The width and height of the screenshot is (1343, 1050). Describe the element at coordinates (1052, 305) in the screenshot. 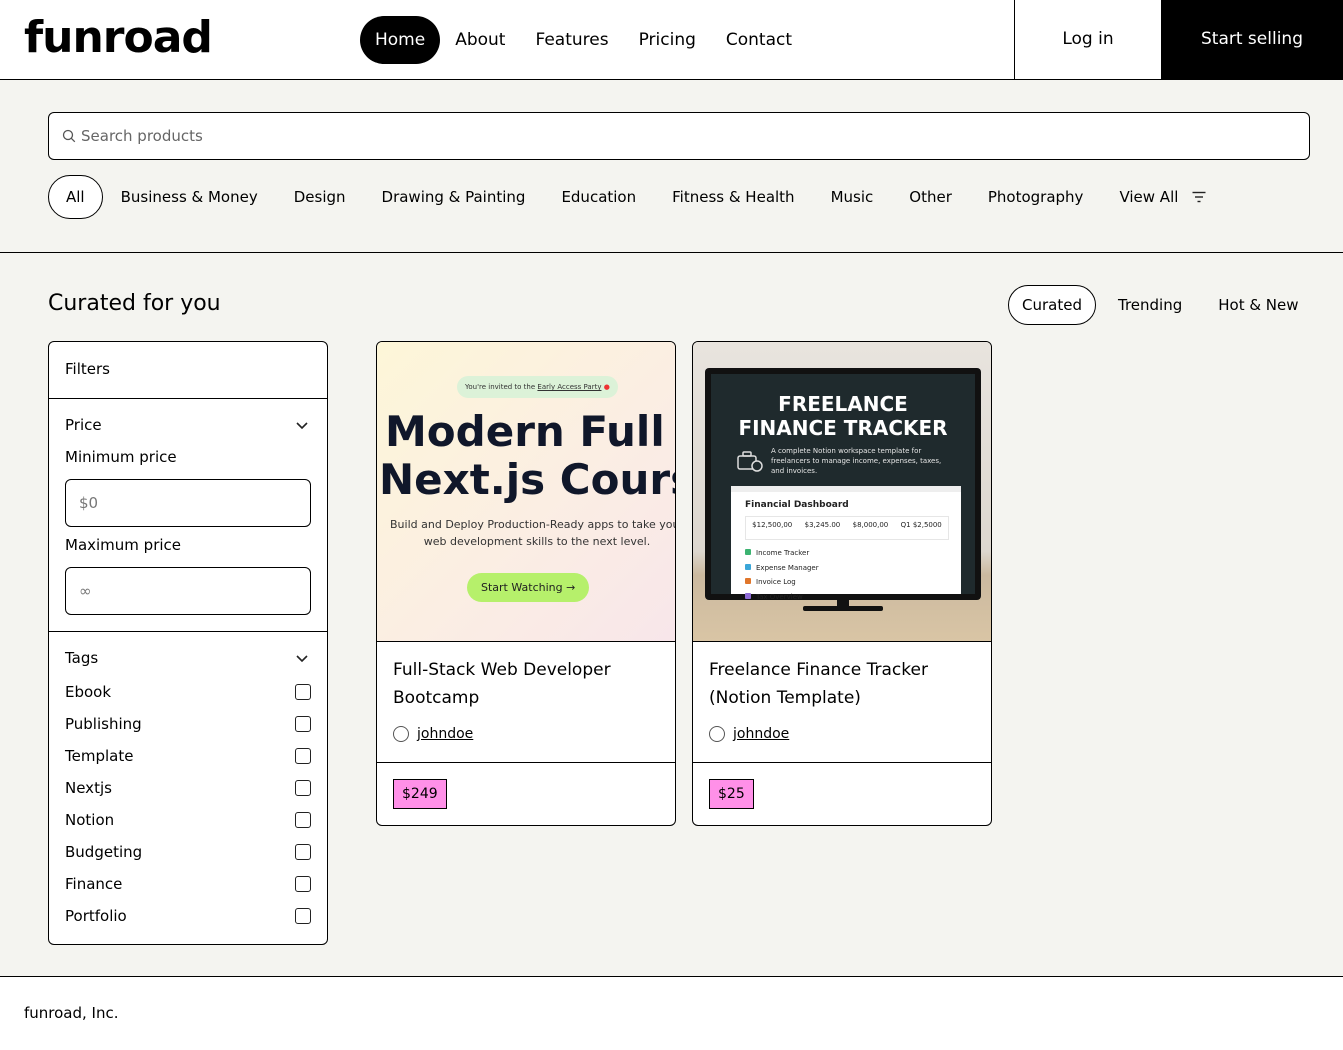

I see `tab-curated: Curated` at that location.